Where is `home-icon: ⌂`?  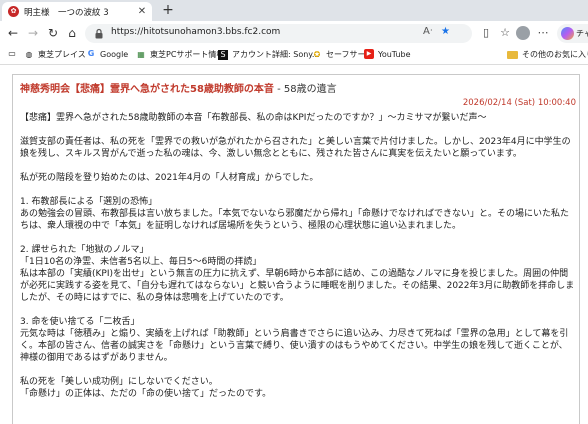 home-icon: ⌂ is located at coordinates (72, 33).